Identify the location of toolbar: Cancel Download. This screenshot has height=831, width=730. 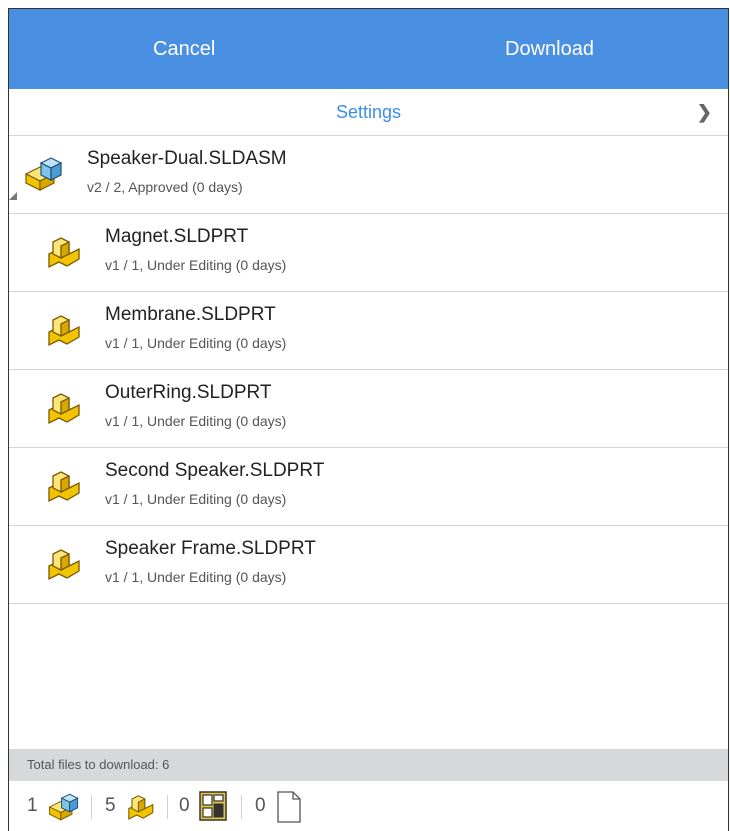
(368, 49).